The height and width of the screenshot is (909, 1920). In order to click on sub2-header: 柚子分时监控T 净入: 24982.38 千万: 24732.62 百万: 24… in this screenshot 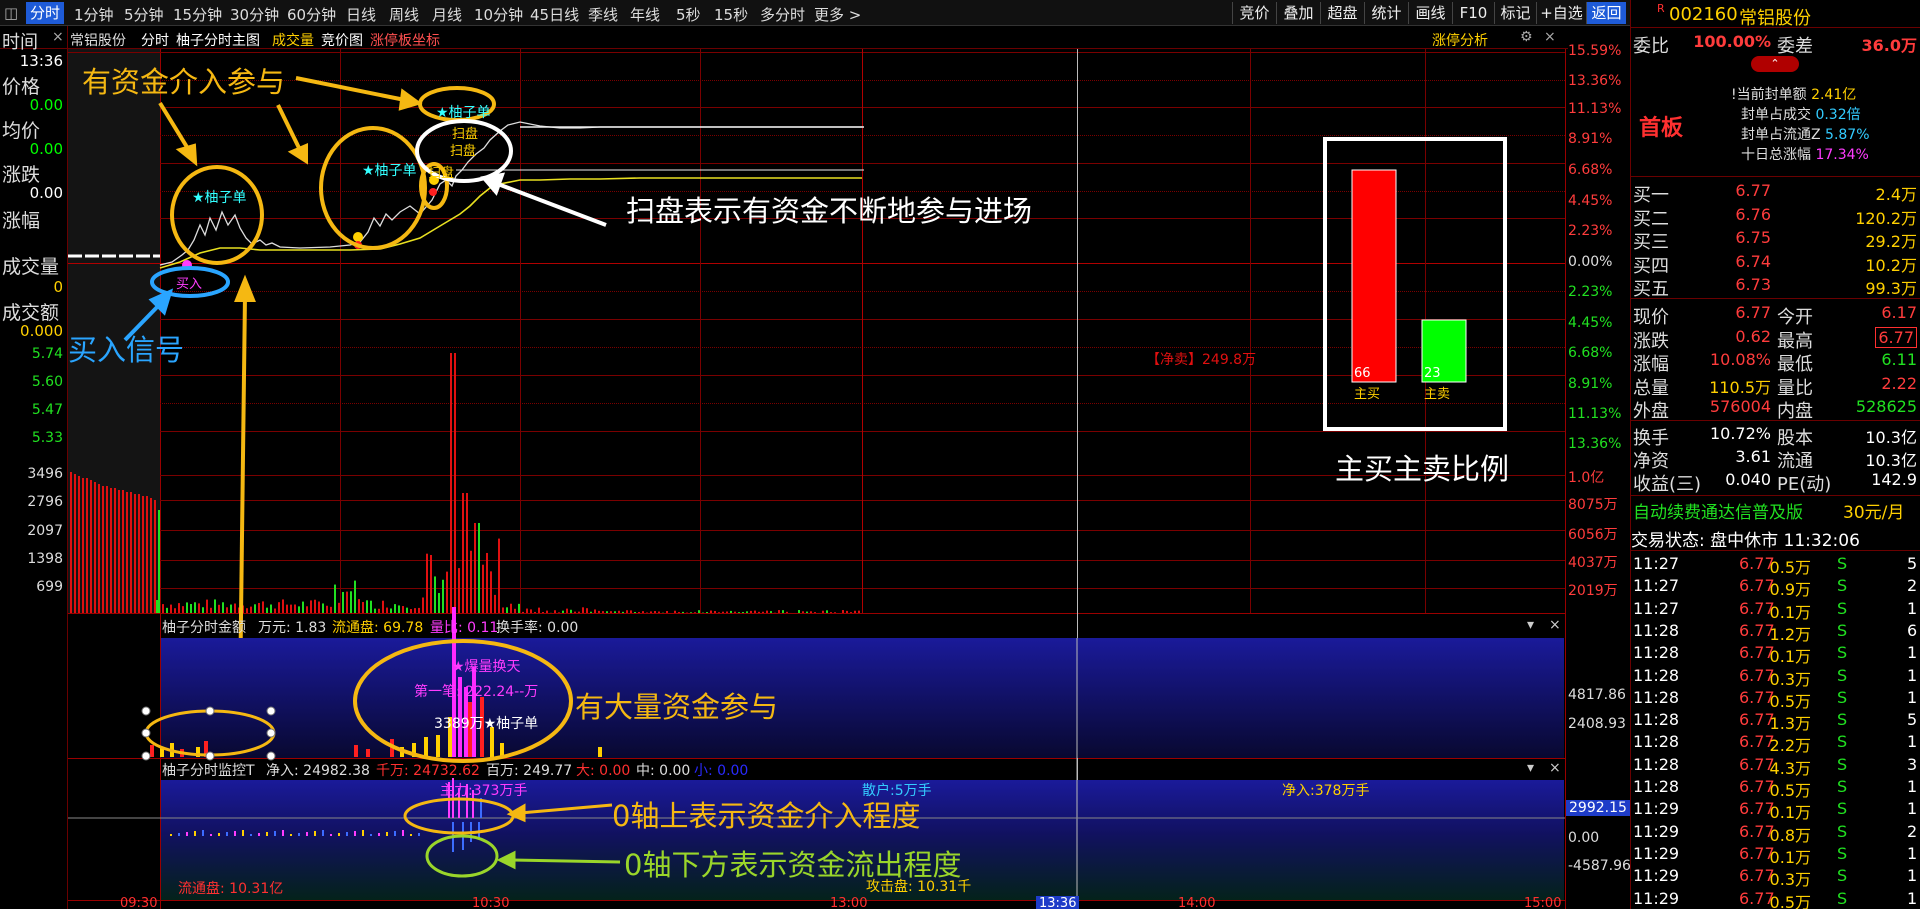, I will do `click(862, 769)`.